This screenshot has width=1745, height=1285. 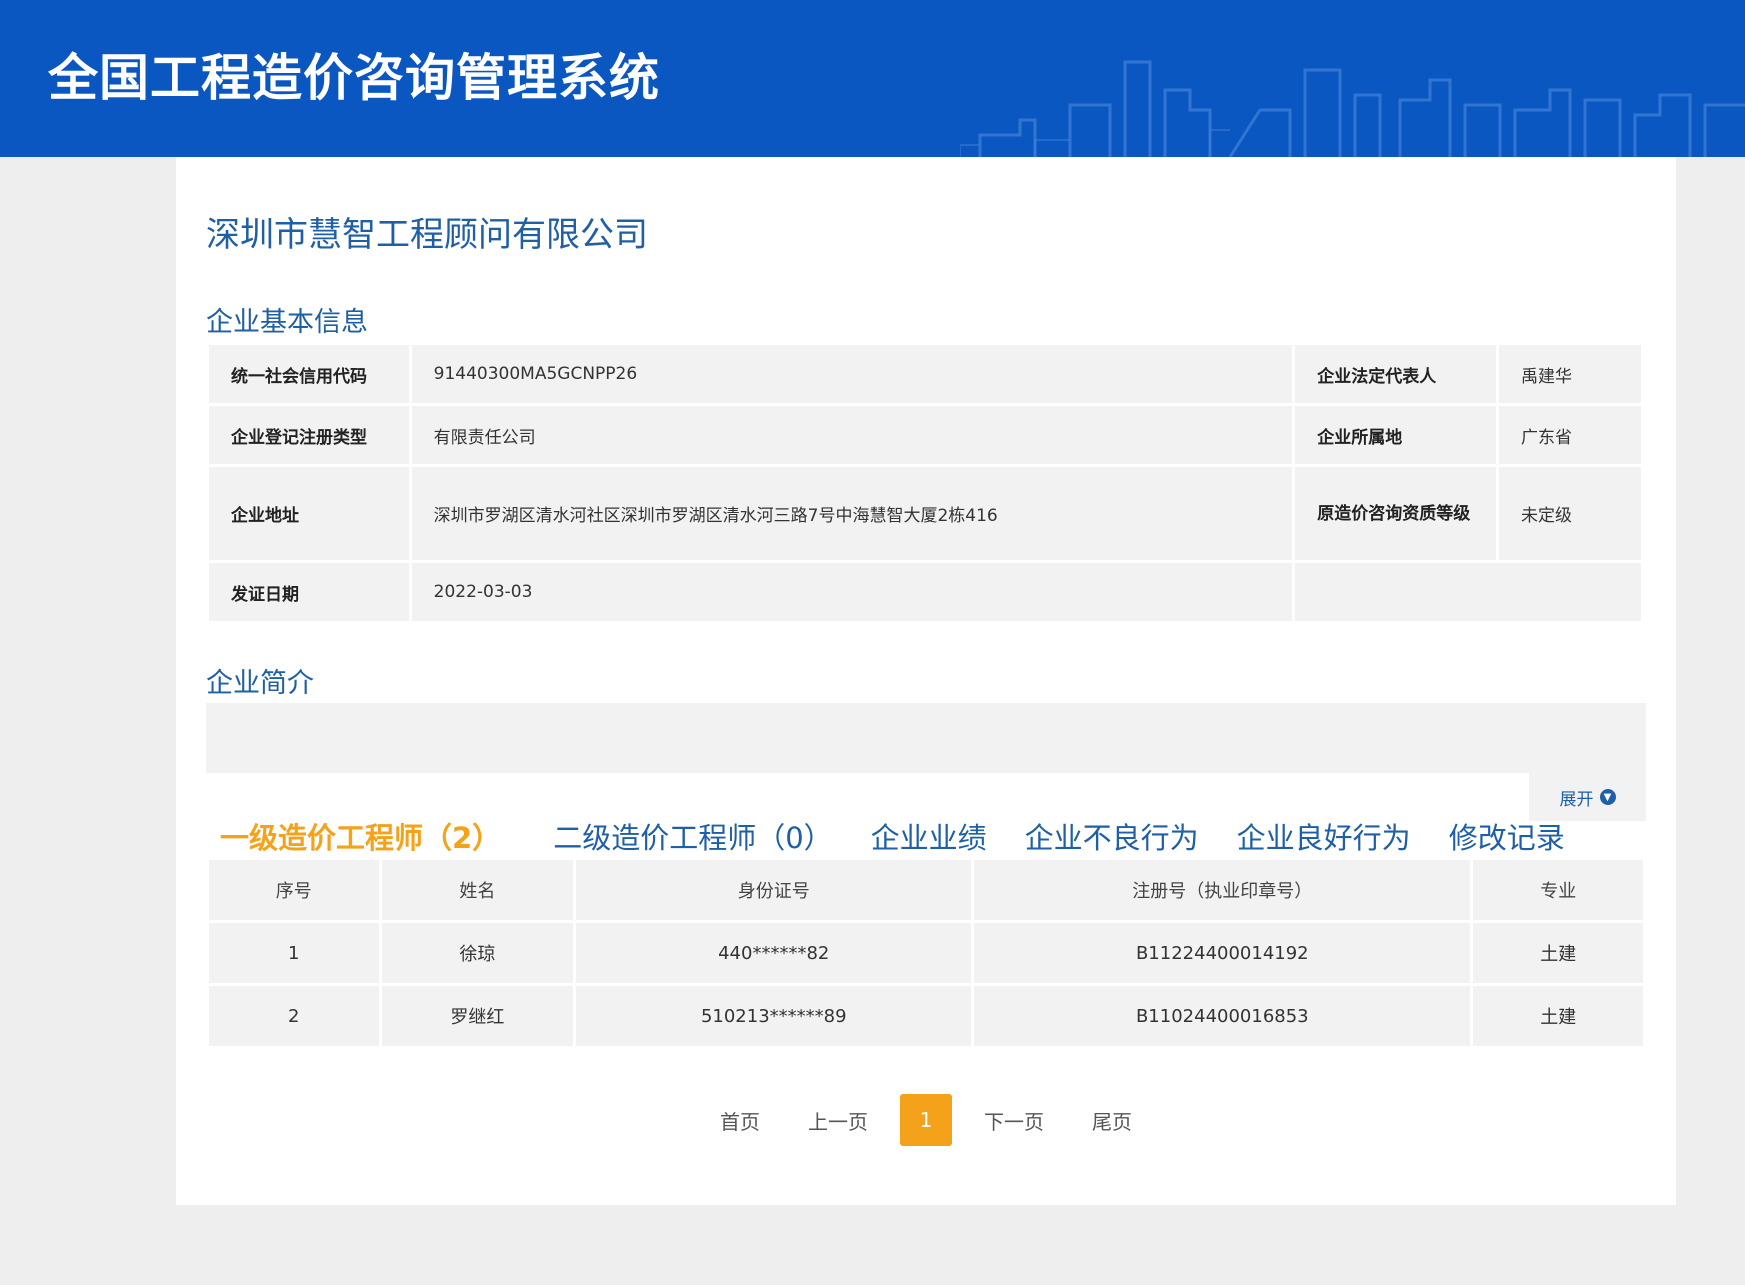 I want to click on cell-index: 1, so click(x=294, y=953).